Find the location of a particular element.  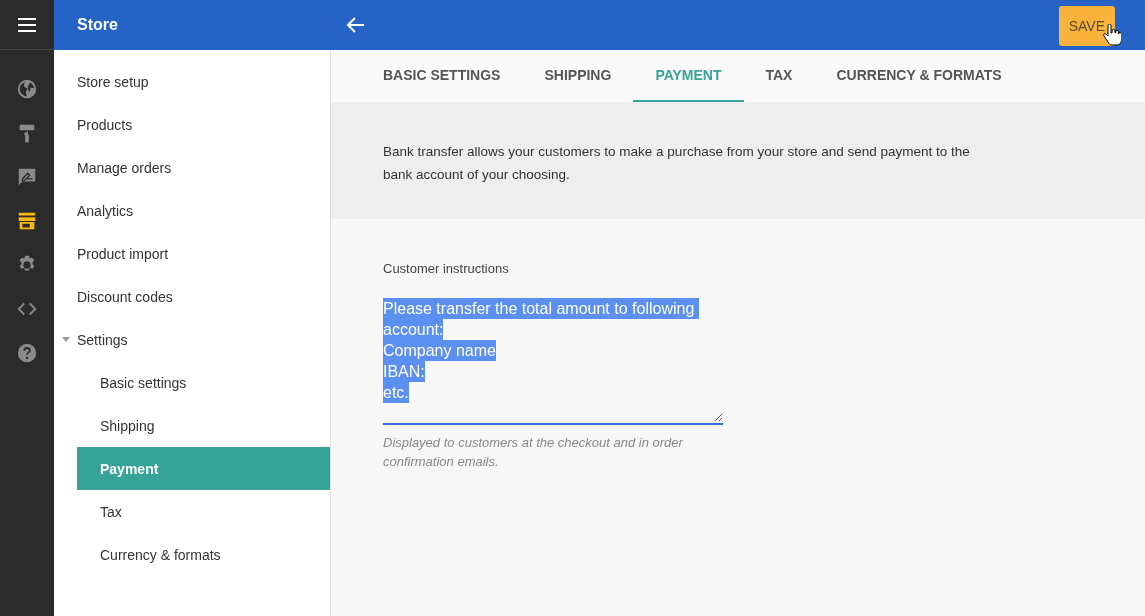

field-label: Customer instructions is located at coordinates (446, 268).